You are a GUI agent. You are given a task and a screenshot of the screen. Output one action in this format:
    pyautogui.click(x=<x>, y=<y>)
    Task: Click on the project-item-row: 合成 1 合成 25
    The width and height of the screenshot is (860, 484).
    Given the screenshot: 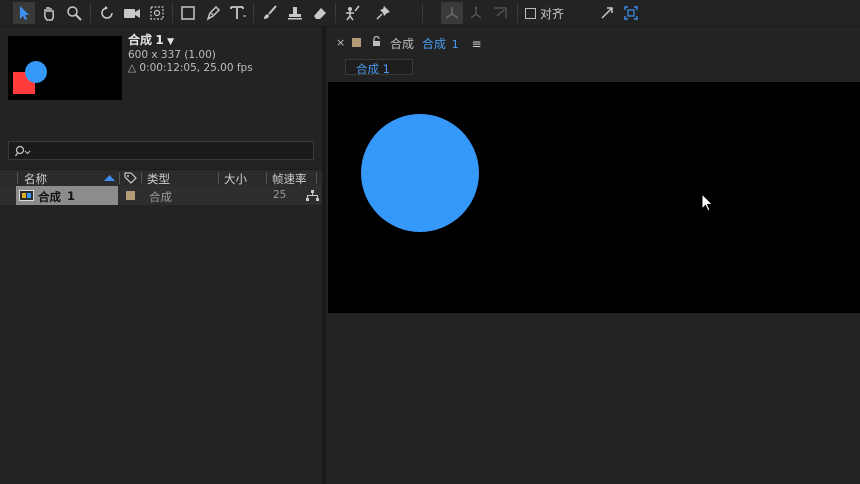 What is the action you would take?
    pyautogui.click(x=161, y=195)
    